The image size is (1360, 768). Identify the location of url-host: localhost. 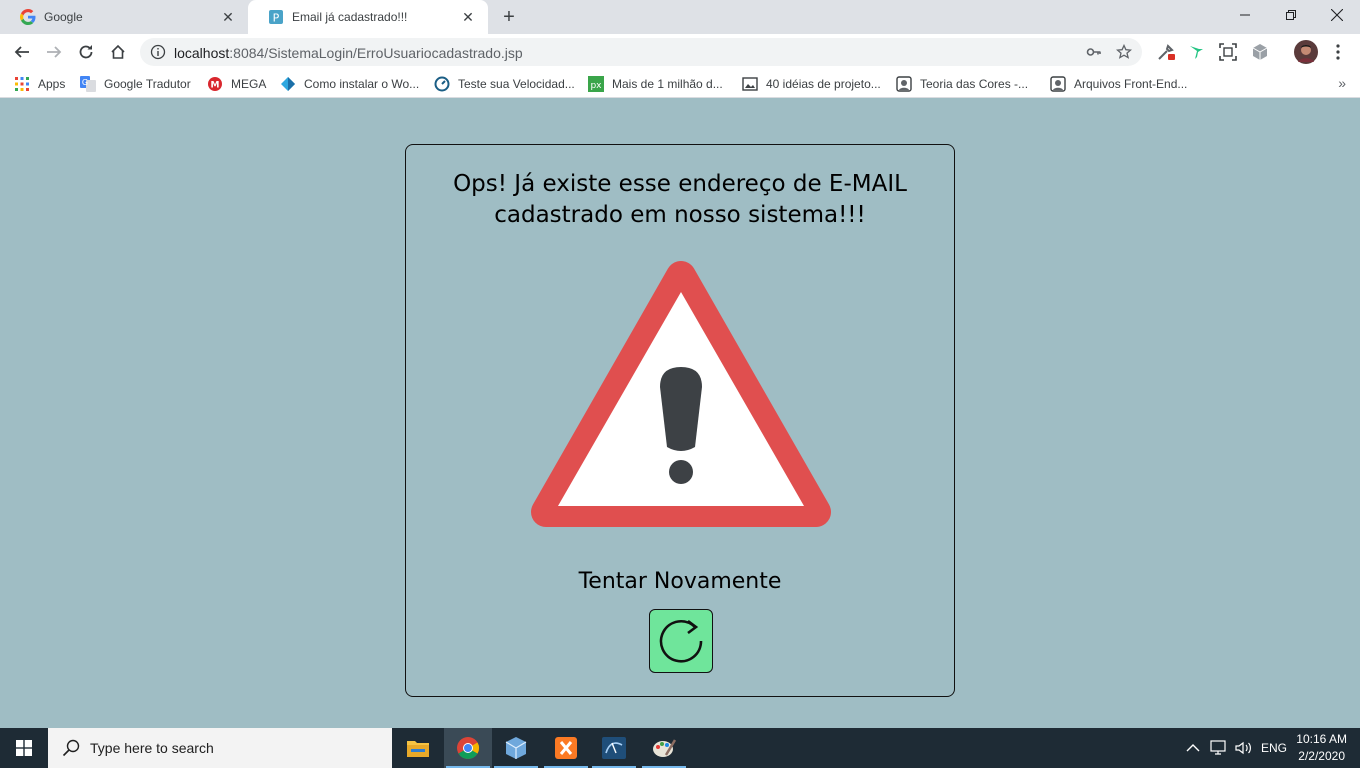
(202, 53).